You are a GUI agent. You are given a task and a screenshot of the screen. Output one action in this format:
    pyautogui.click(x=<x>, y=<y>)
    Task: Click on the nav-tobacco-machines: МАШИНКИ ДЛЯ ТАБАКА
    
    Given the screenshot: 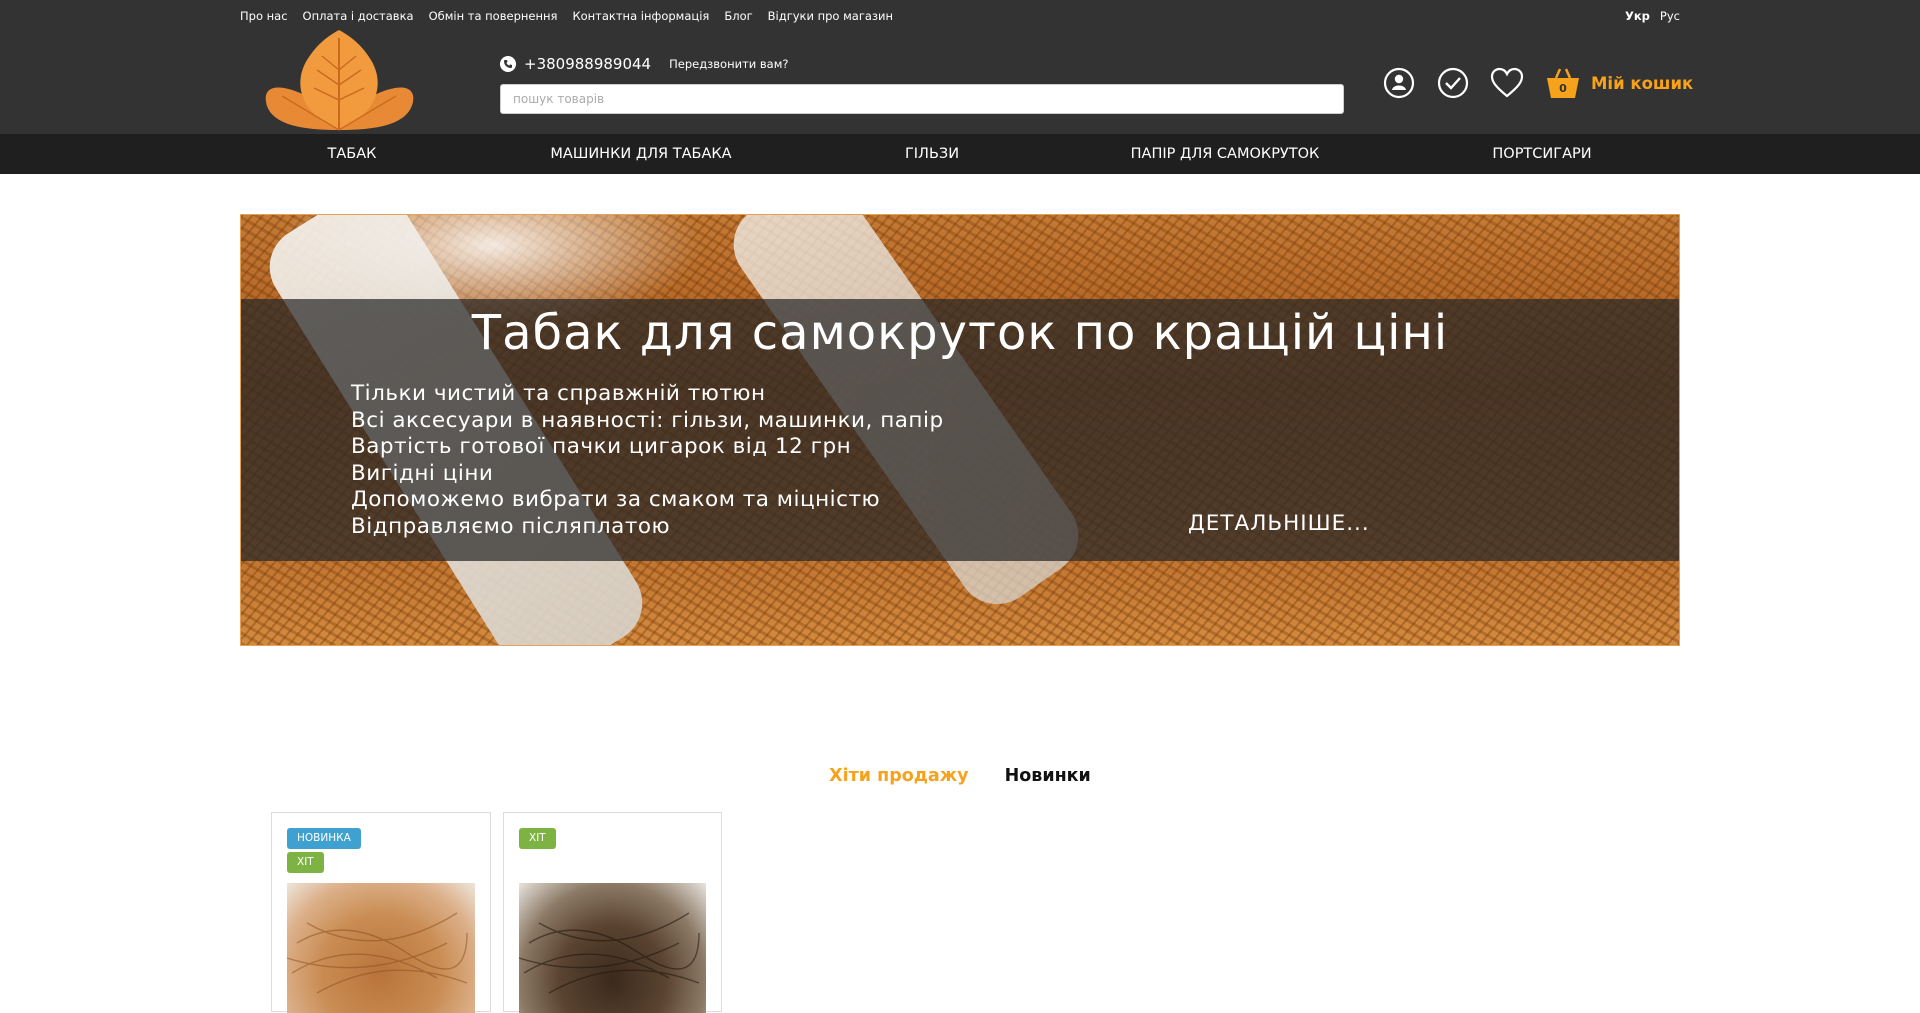 What is the action you would take?
    pyautogui.click(x=640, y=154)
    